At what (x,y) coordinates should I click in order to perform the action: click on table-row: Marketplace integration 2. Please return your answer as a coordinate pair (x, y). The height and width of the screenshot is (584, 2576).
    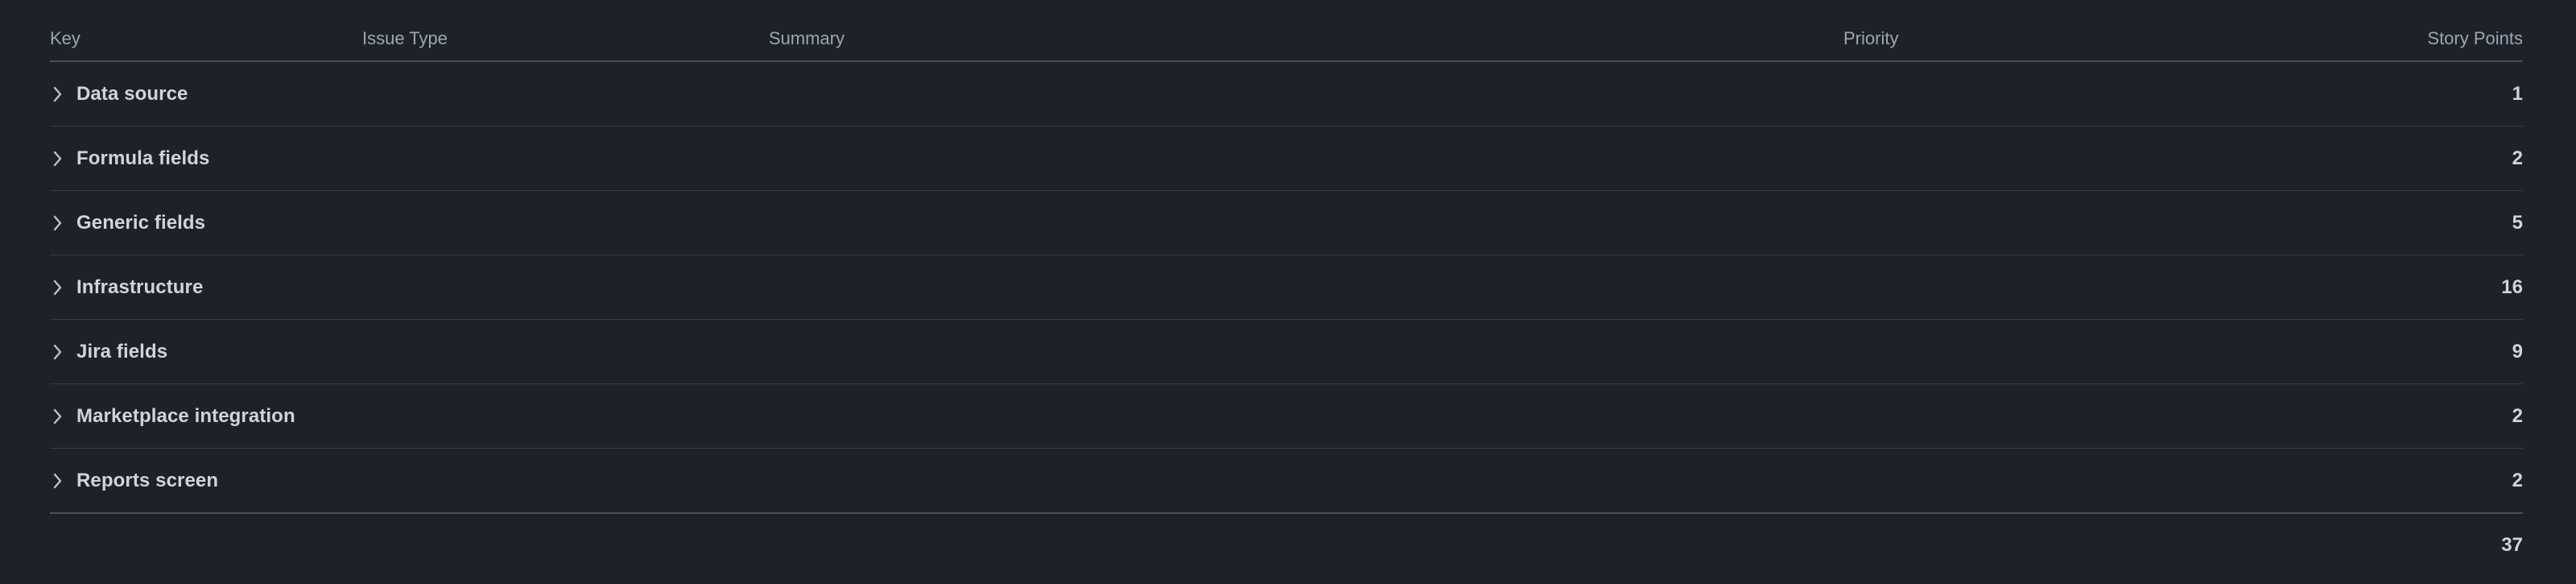
    Looking at the image, I should click on (1286, 417).